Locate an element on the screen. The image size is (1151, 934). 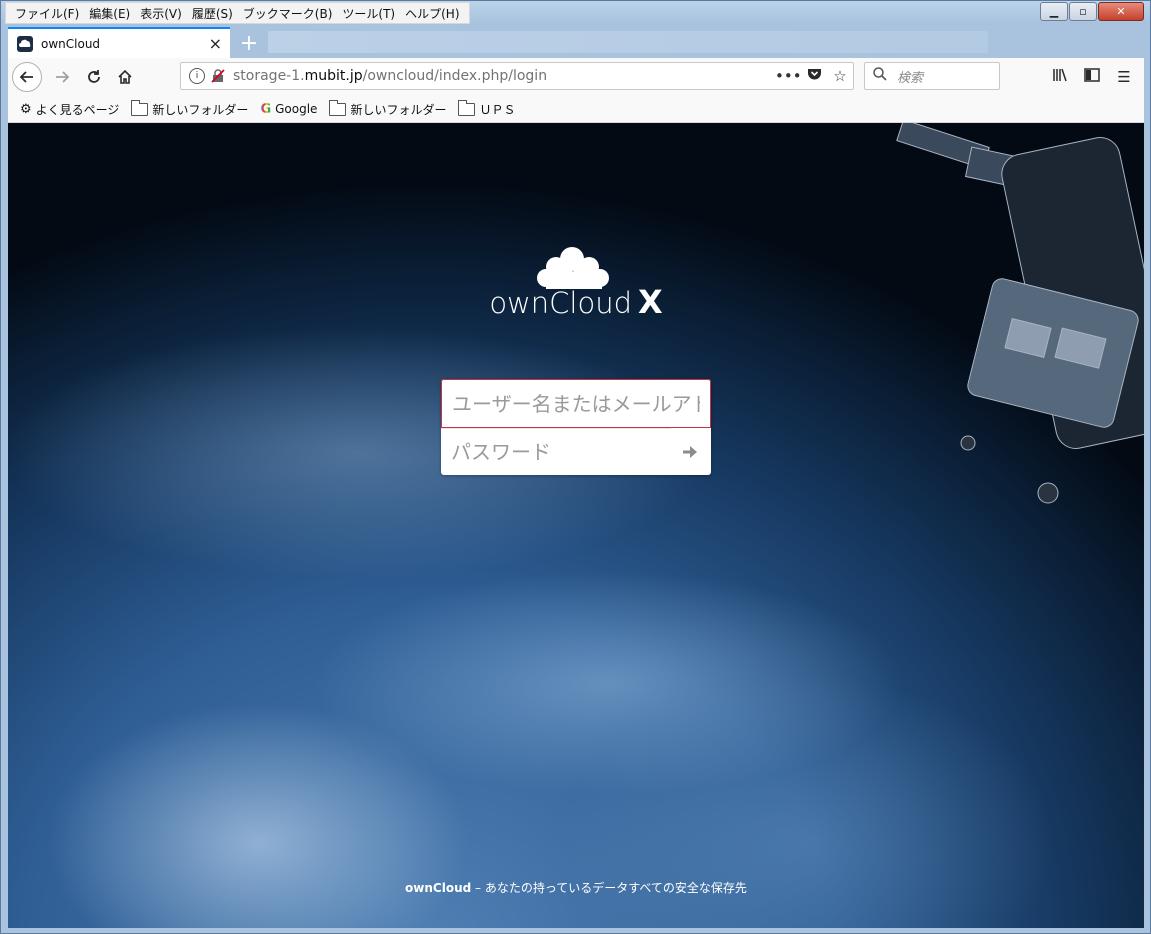
plus-icon: + is located at coordinates (249, 43).